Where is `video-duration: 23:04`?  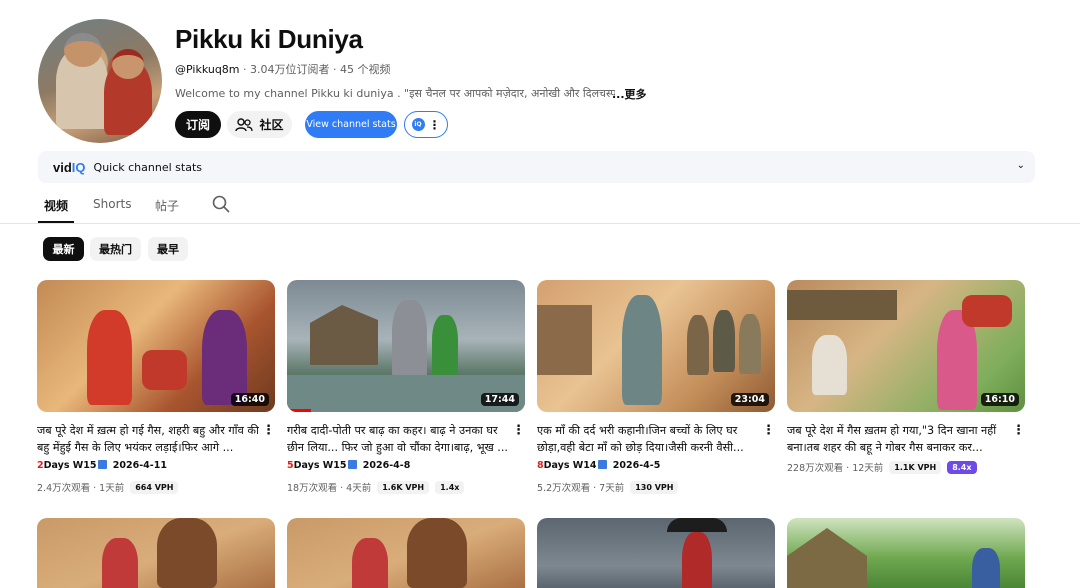 video-duration: 23:04 is located at coordinates (749, 399).